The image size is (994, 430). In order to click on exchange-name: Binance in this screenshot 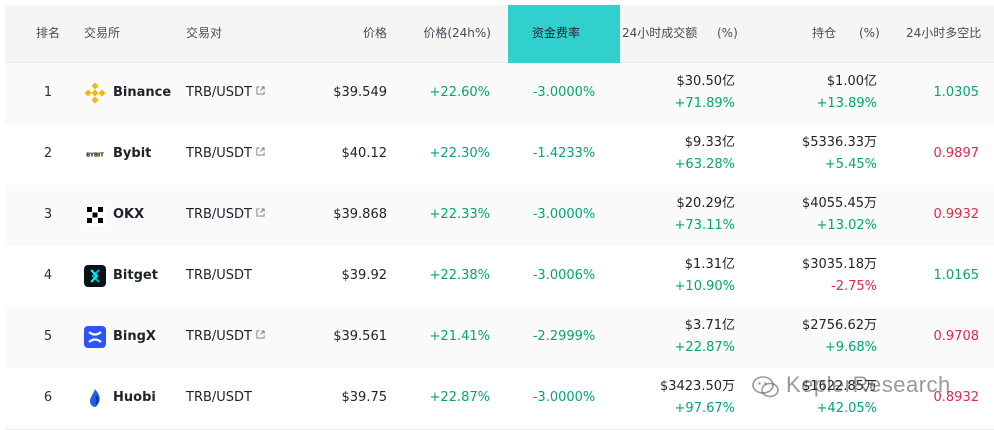, I will do `click(142, 93)`.